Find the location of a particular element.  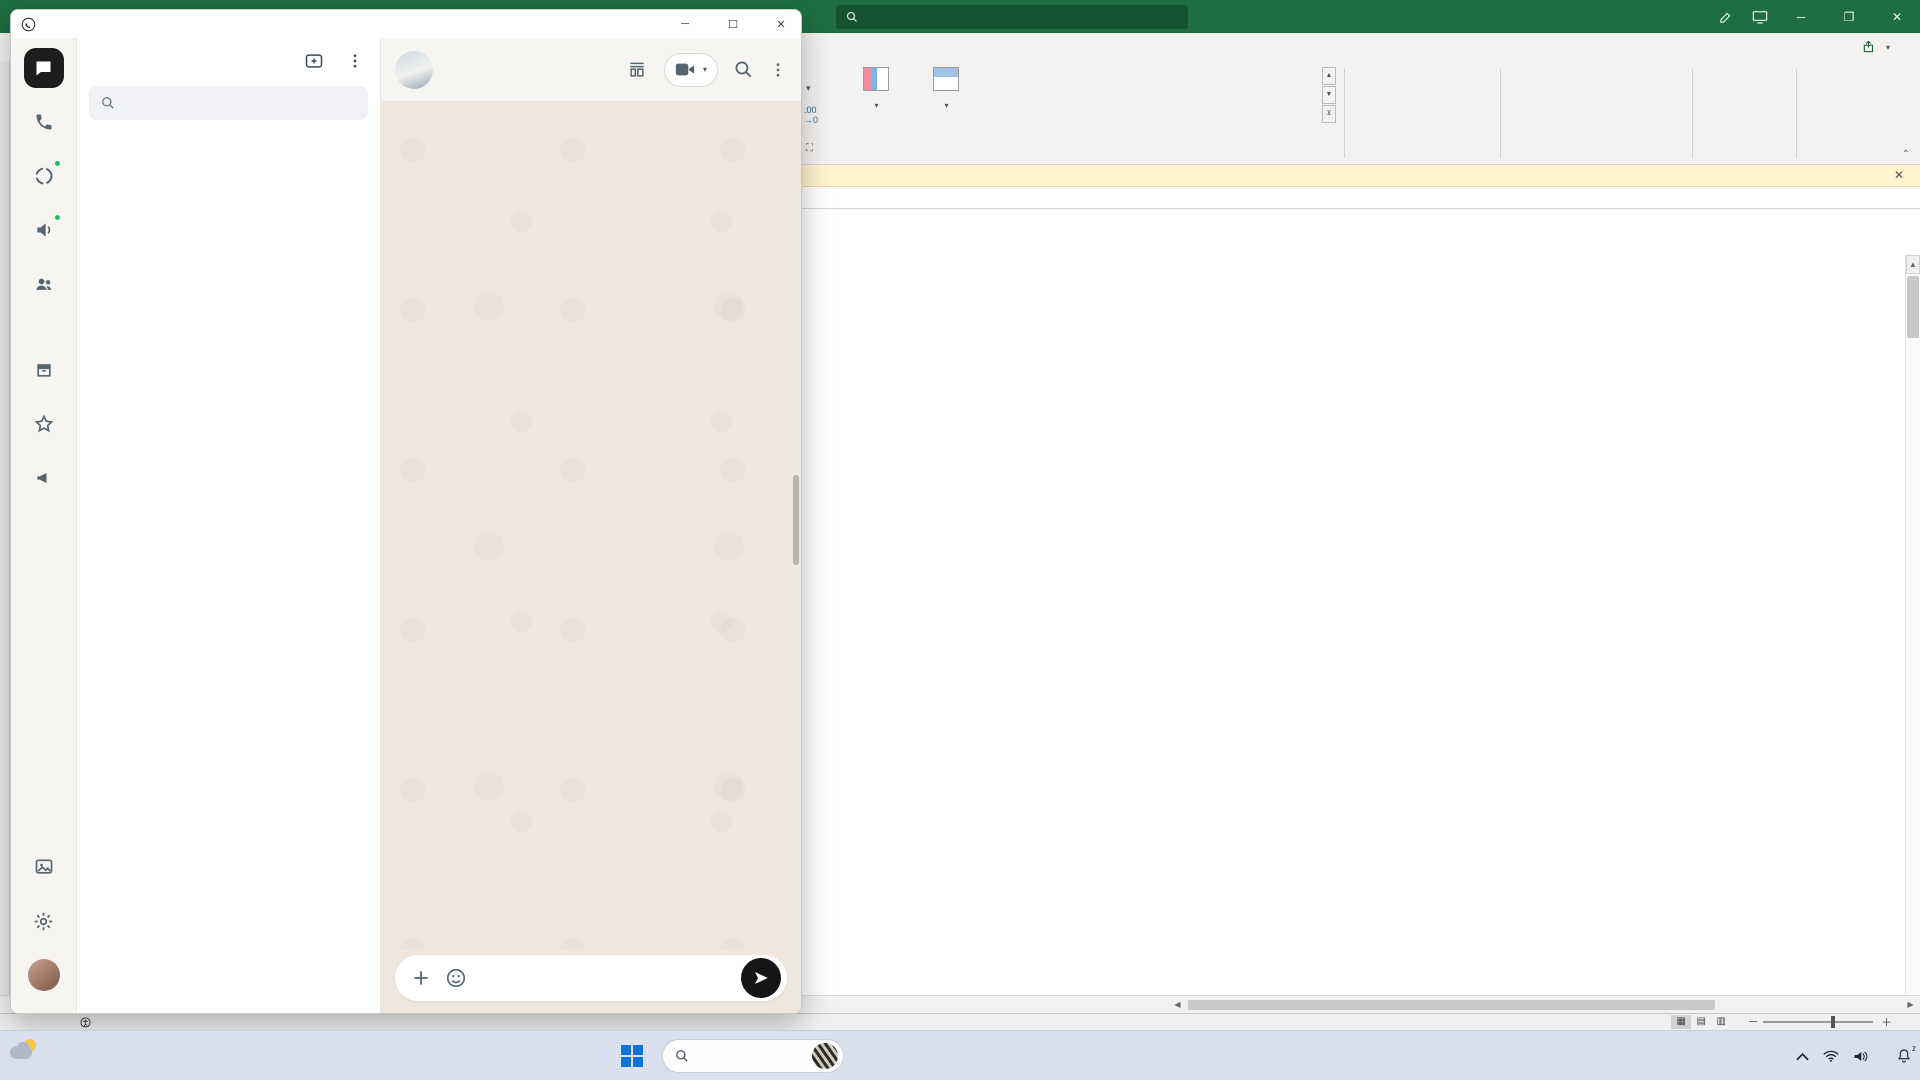

nav-chats-button is located at coordinates (44, 68).